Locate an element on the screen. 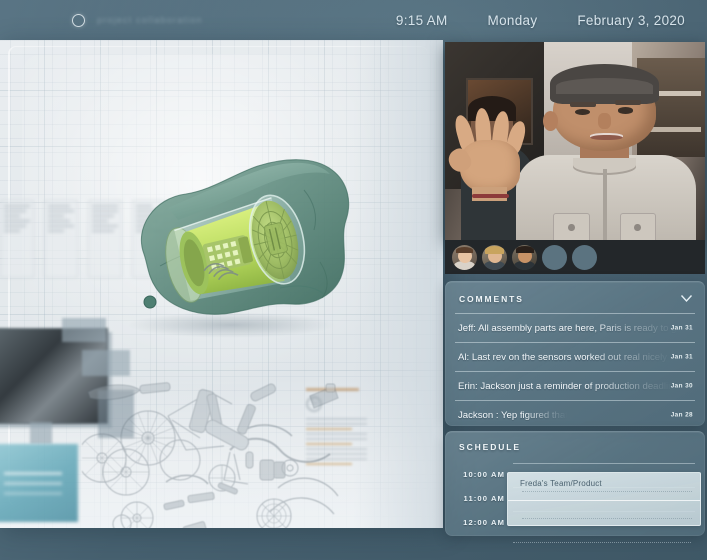 The image size is (707, 560). clock-time: 9:15 AM is located at coordinates (421, 20).